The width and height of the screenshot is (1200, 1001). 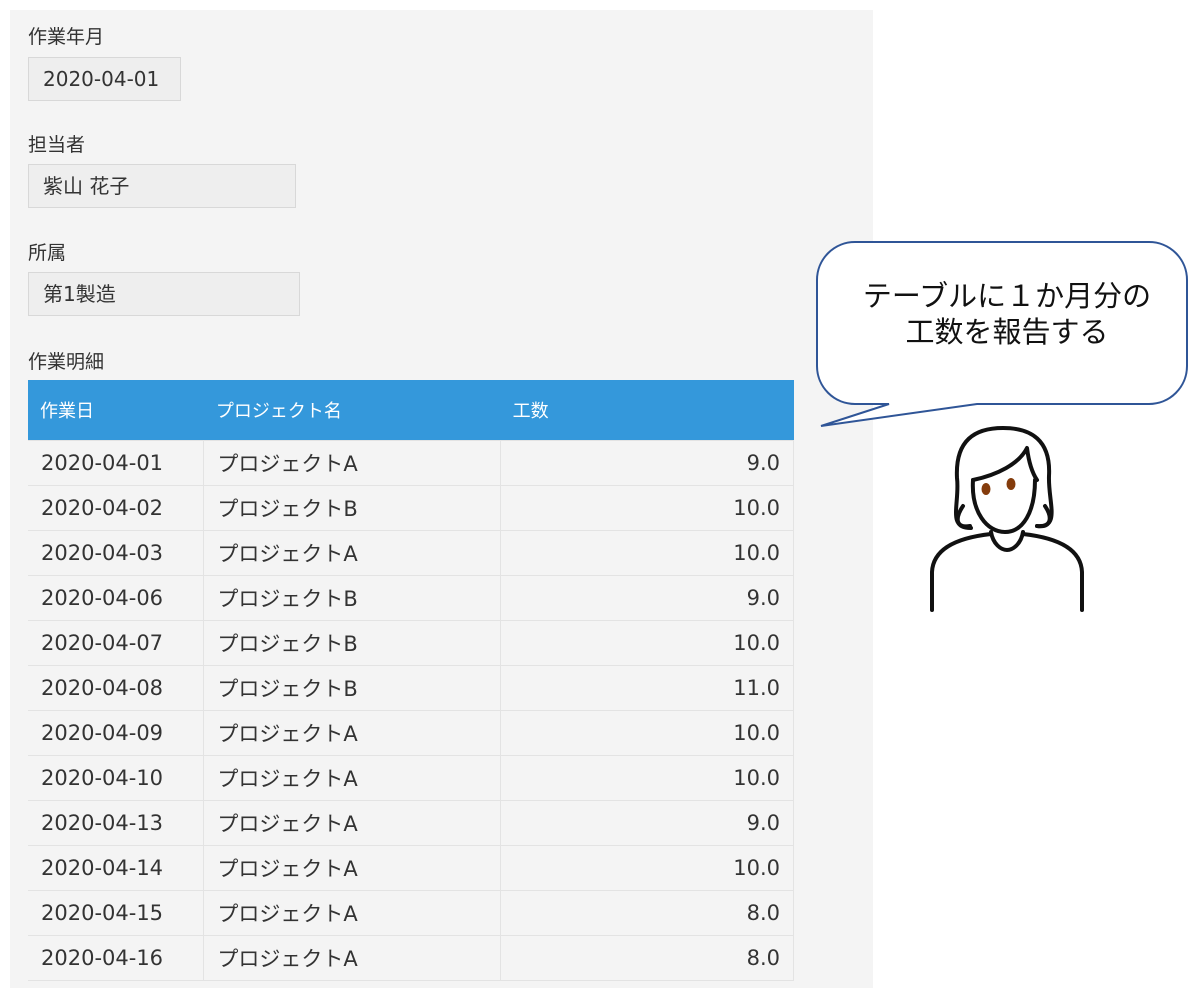 What do you see at coordinates (1007, 314) in the screenshot?
I see `callout-text: テーブルに１か月分の 工数を報告する` at bounding box center [1007, 314].